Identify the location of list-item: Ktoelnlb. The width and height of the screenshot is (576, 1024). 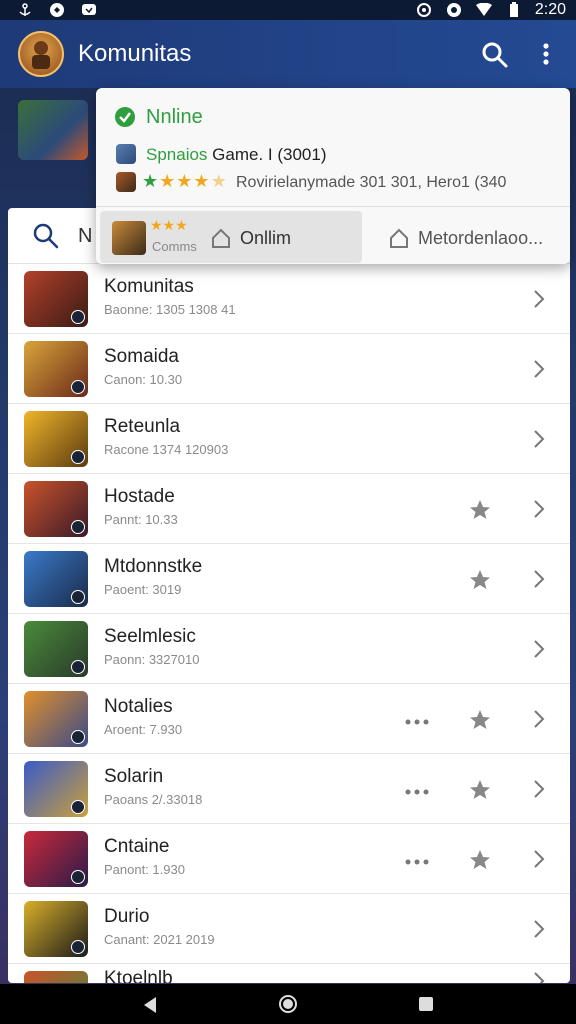
(289, 973).